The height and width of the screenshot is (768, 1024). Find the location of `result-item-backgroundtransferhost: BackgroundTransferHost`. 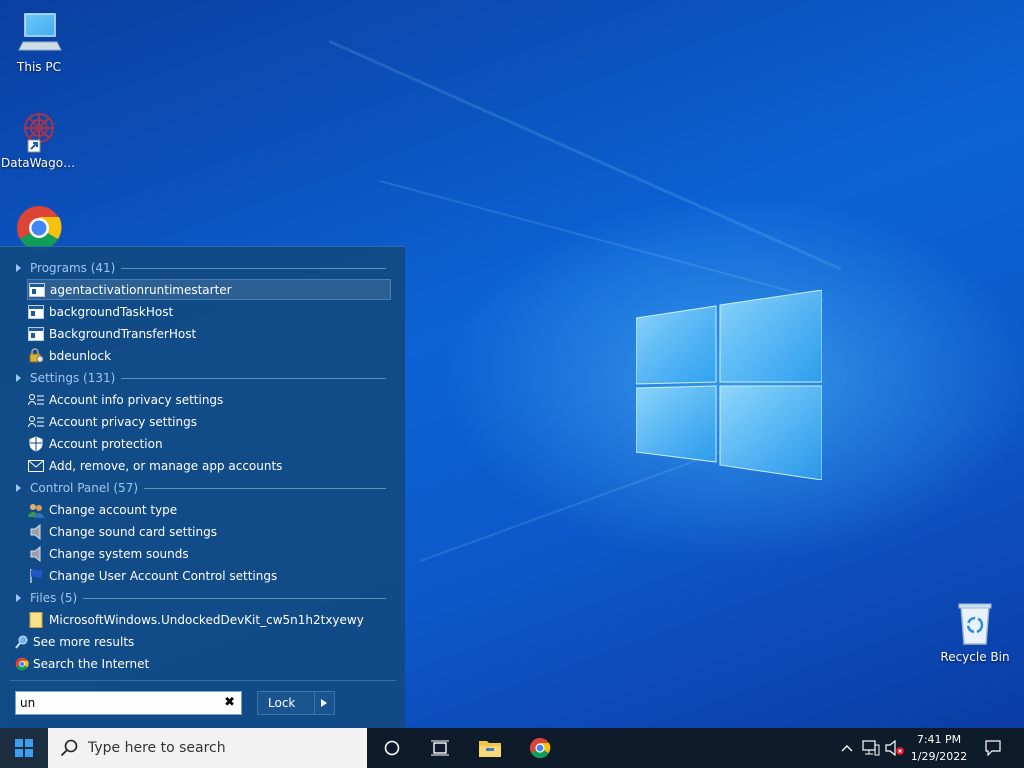

result-item-backgroundtransferhost: BackgroundTransferHost is located at coordinates (209, 333).